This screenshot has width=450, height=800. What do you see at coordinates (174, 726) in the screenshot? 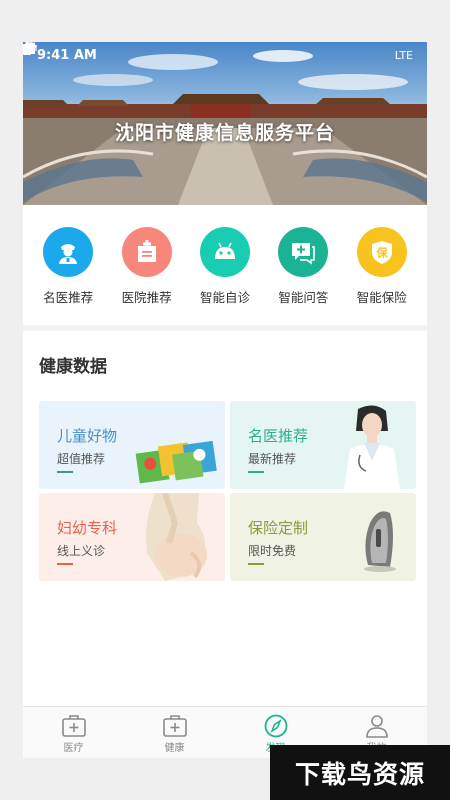
I see `health-box-icon` at bounding box center [174, 726].